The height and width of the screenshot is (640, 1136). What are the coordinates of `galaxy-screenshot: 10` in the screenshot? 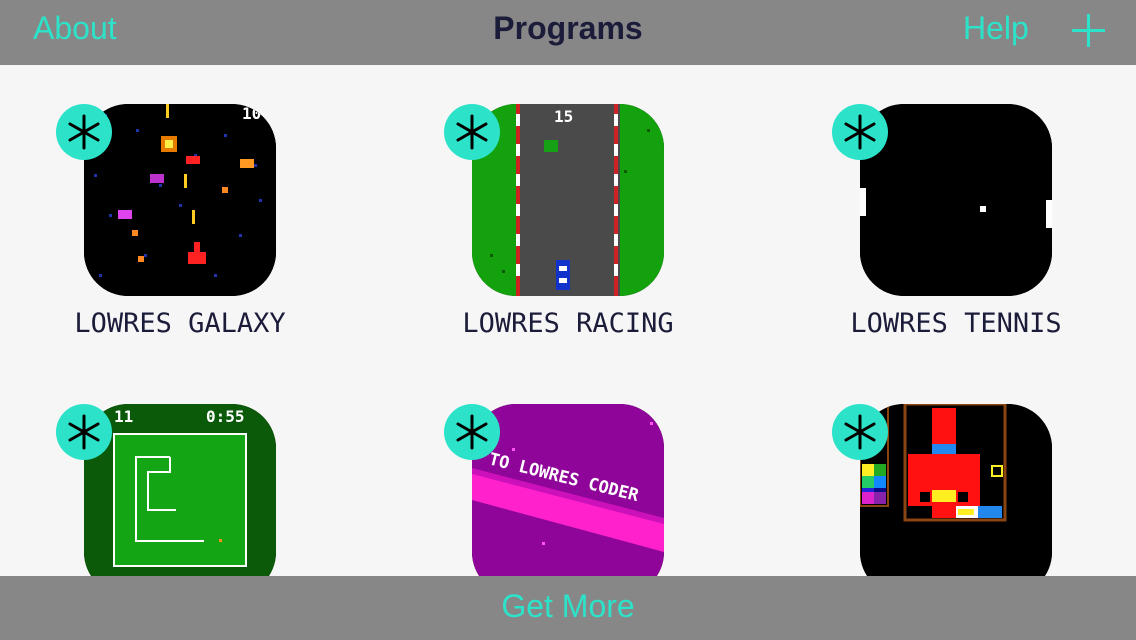 It's located at (180, 200).